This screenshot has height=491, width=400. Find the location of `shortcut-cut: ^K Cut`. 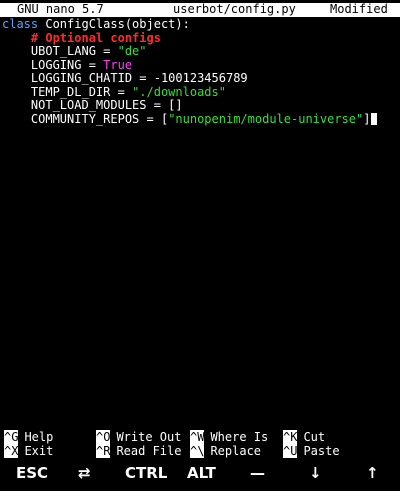

shortcut-cut: ^K Cut is located at coordinates (304, 437).